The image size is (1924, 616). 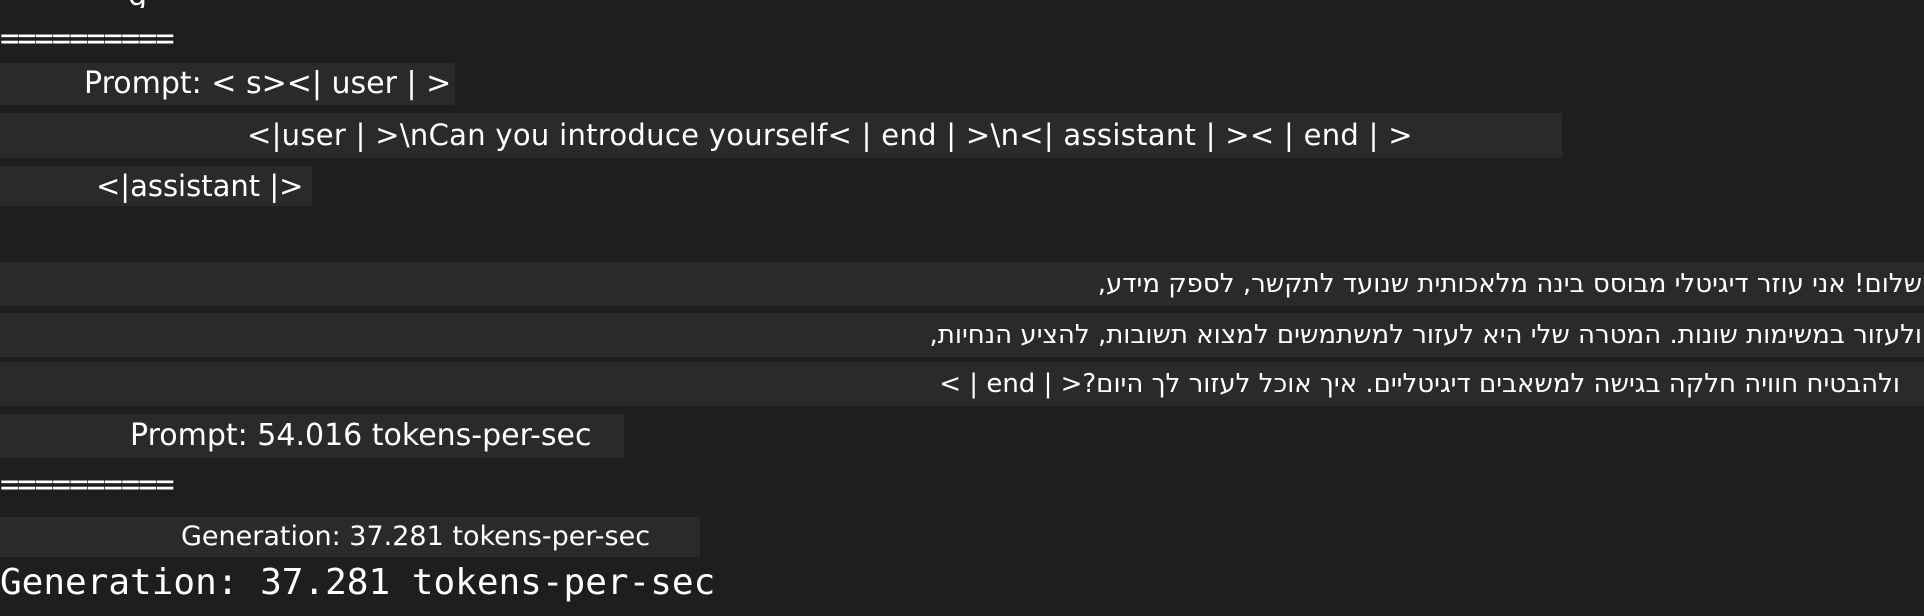 What do you see at coordinates (200, 186) in the screenshot?
I see `prompt-line-3: <|assistant |>` at bounding box center [200, 186].